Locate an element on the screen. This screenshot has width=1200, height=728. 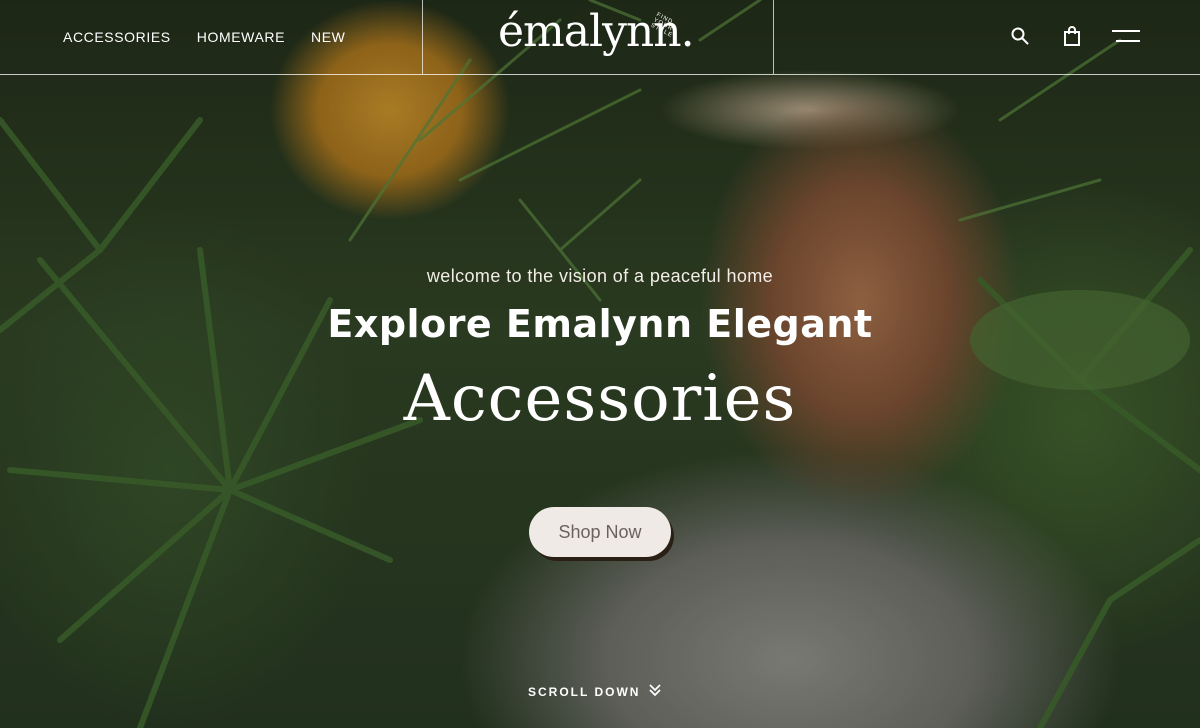
site-logo: émalynn. FIND YOUR STYLE is located at coordinates (598, 37).